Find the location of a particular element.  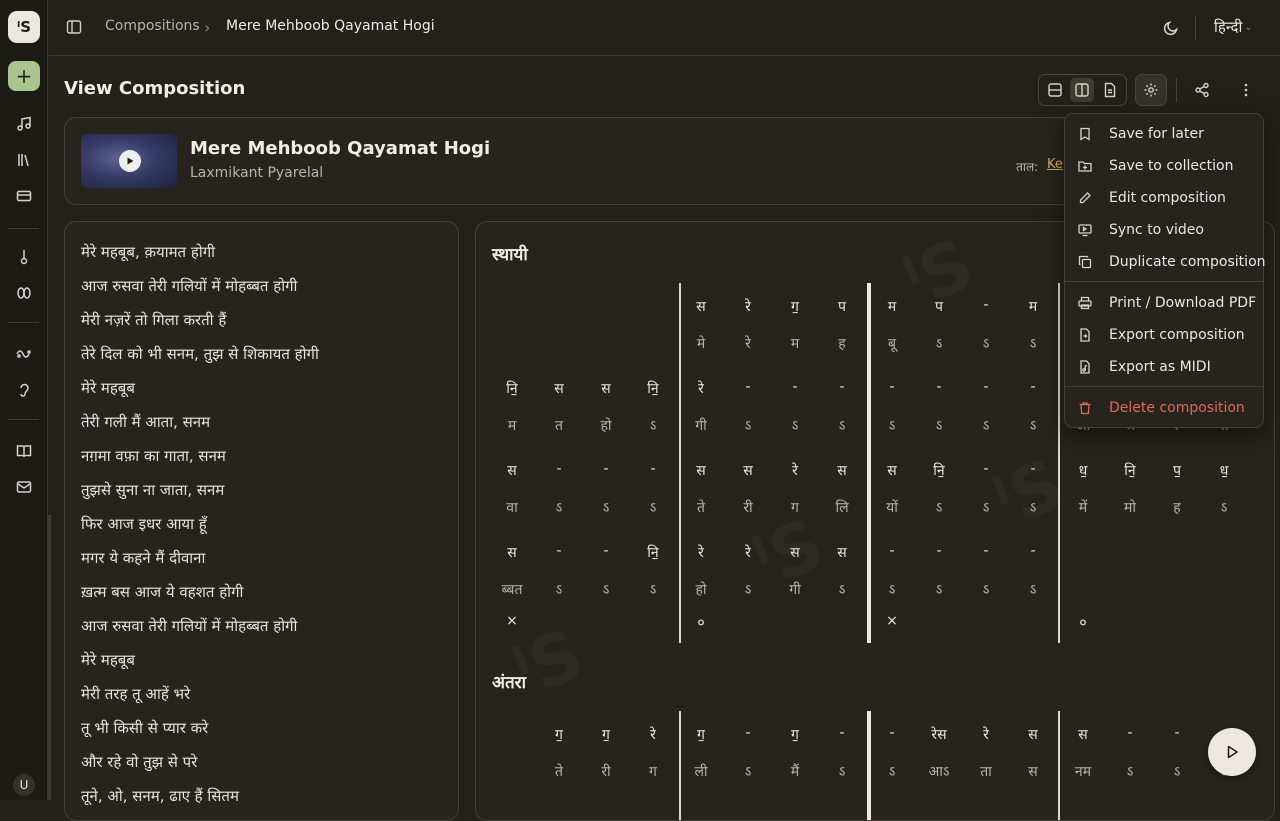

mail-icon is located at coordinates (24, 487).